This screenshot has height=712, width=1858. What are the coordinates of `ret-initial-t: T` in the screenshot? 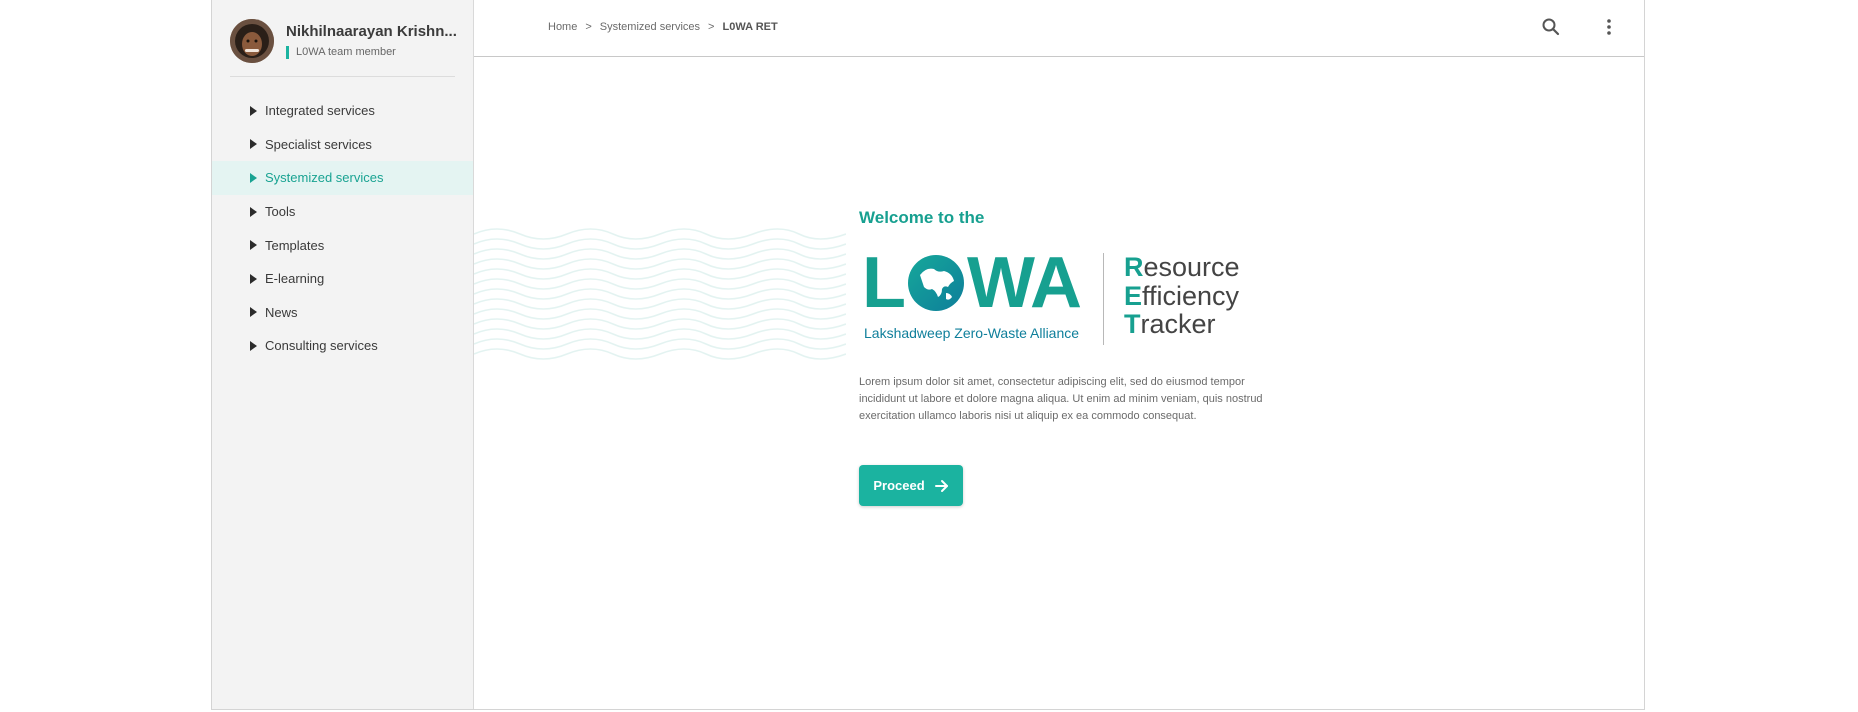 It's located at (1132, 324).